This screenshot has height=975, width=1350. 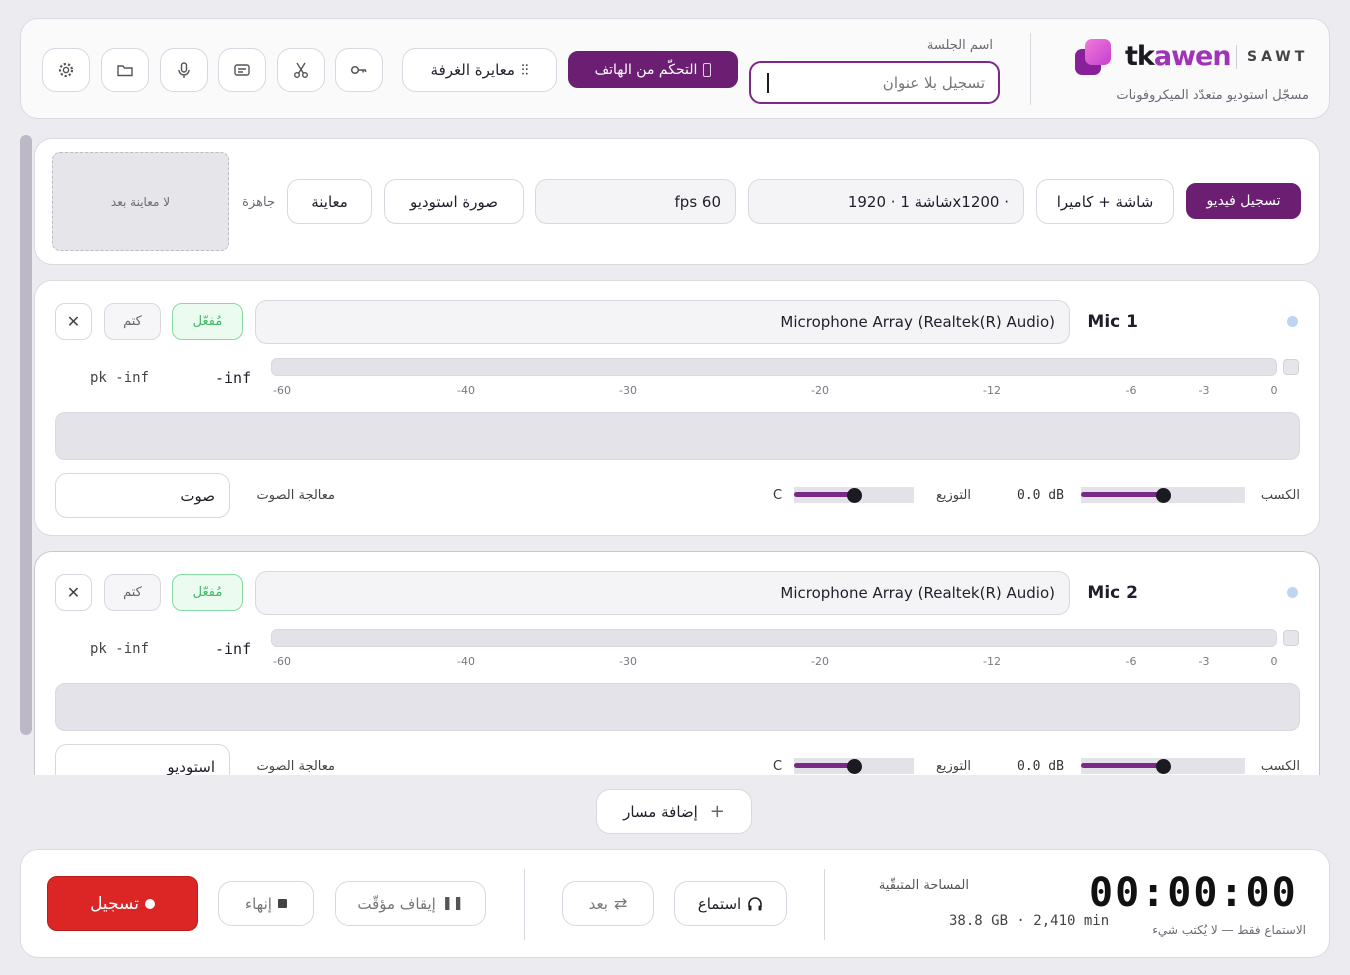 What do you see at coordinates (820, 390) in the screenshot?
I see `scale-tick: -20` at bounding box center [820, 390].